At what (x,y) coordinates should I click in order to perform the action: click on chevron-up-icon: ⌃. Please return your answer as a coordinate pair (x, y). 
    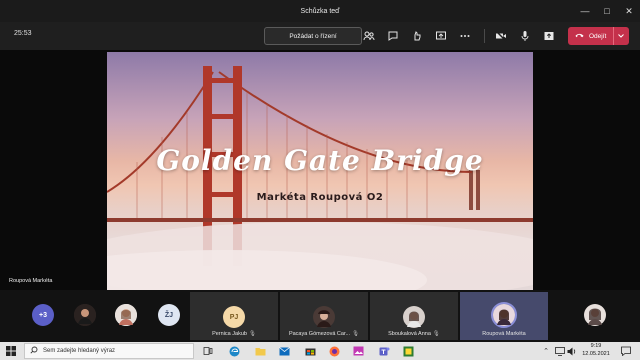
    Looking at the image, I should click on (546, 351).